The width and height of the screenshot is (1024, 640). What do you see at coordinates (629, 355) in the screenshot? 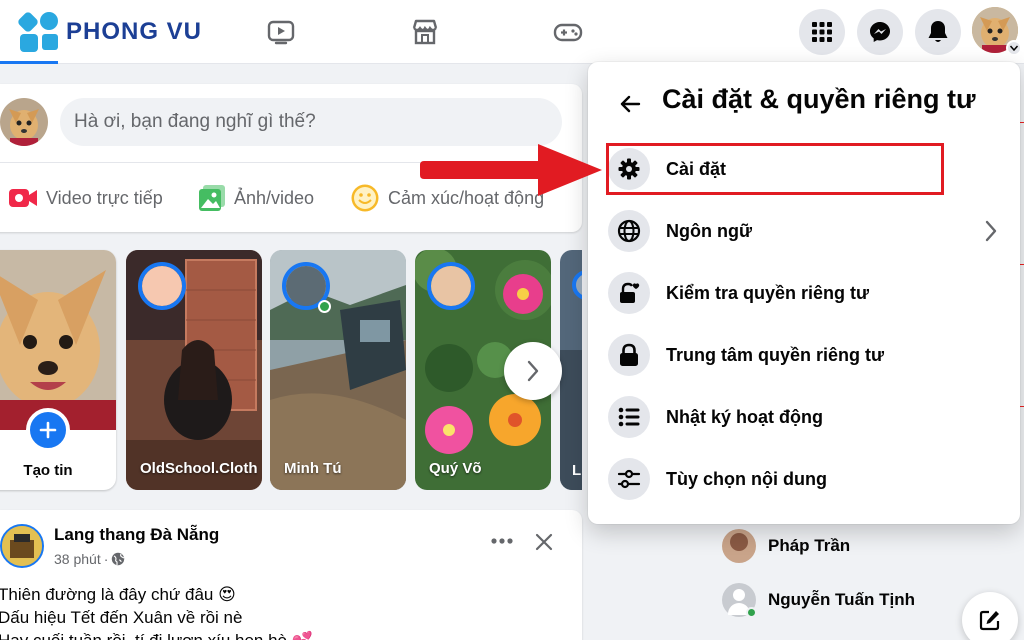
I see `lock-icon` at bounding box center [629, 355].